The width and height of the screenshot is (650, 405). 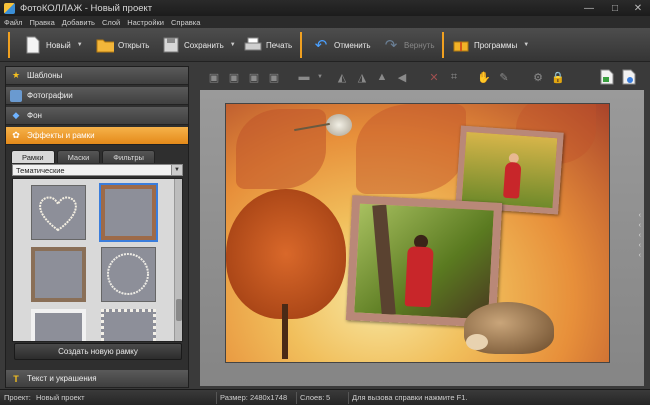 What do you see at coordinates (98, 351) in the screenshot?
I see `create-frame-button: Создать новую рамку` at bounding box center [98, 351].